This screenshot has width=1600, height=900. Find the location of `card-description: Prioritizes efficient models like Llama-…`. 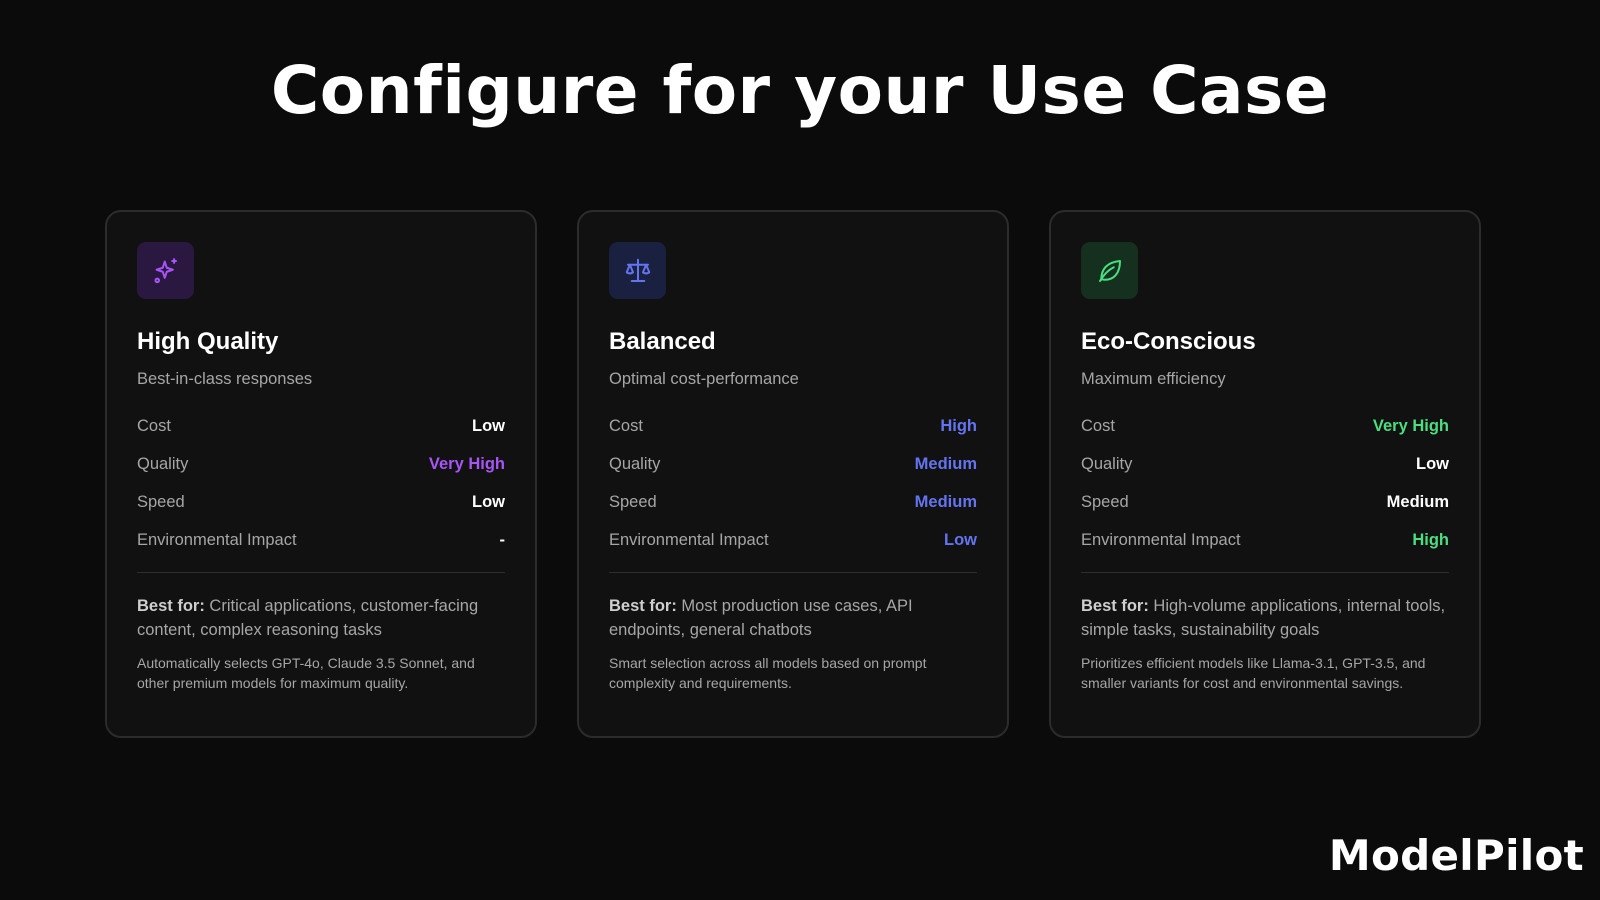

card-description: Prioritizes efficient models like Llama-… is located at coordinates (1253, 673).